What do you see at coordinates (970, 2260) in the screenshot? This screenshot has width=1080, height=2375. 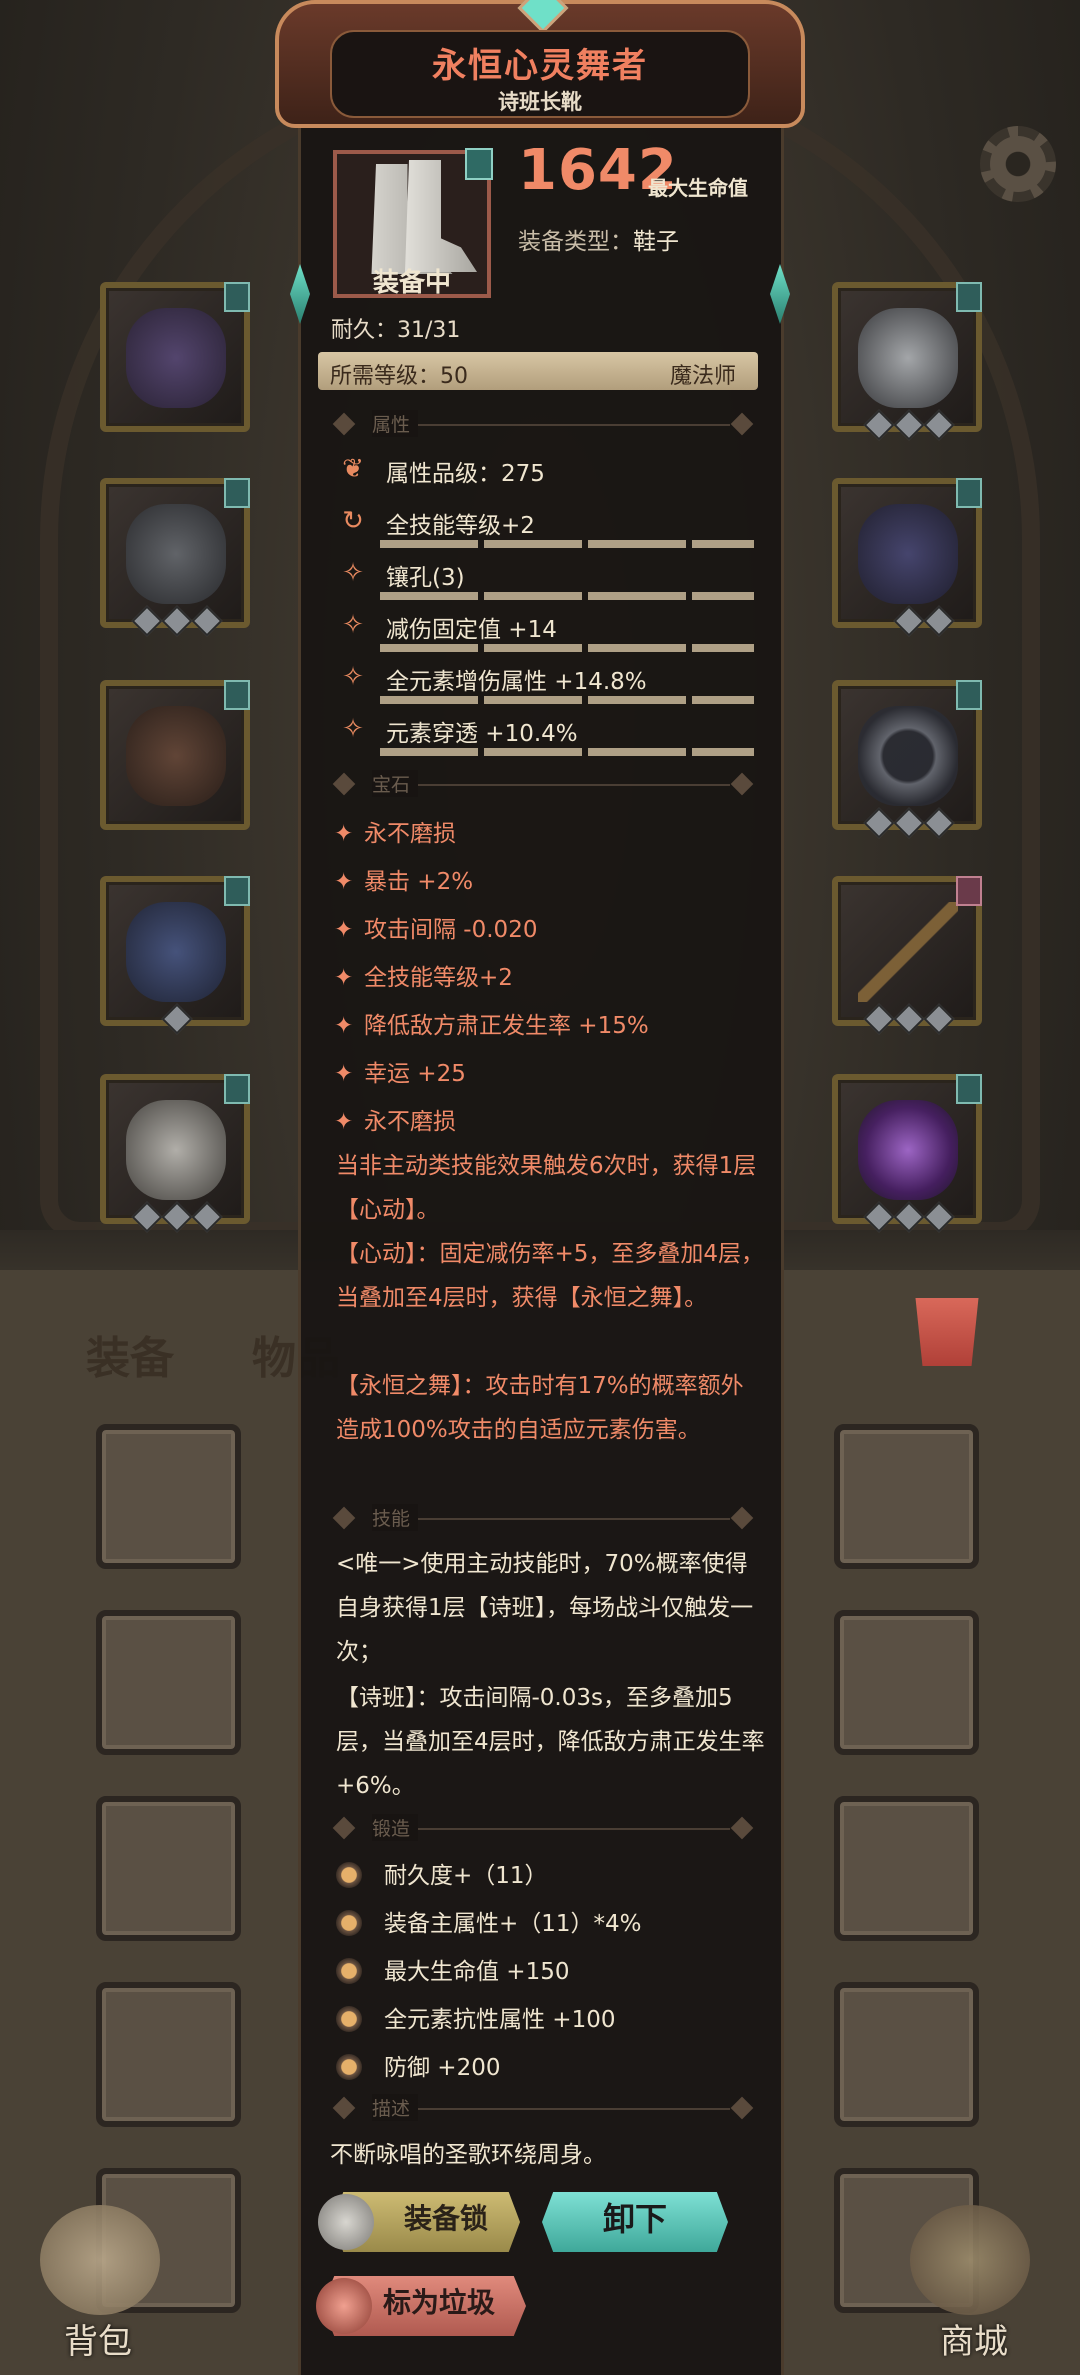 I see `shop-icon` at bounding box center [970, 2260].